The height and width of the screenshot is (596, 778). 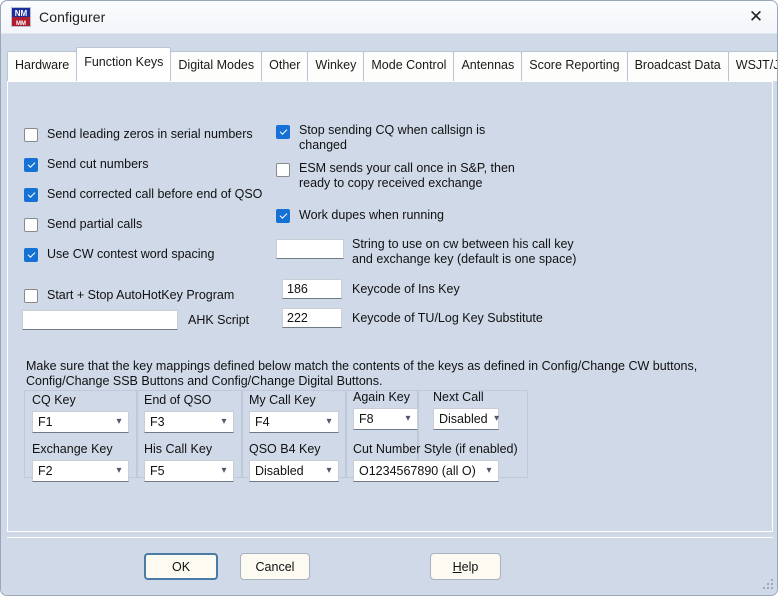 I want to click on ahk-script-label: AHK Script, so click(x=219, y=320).